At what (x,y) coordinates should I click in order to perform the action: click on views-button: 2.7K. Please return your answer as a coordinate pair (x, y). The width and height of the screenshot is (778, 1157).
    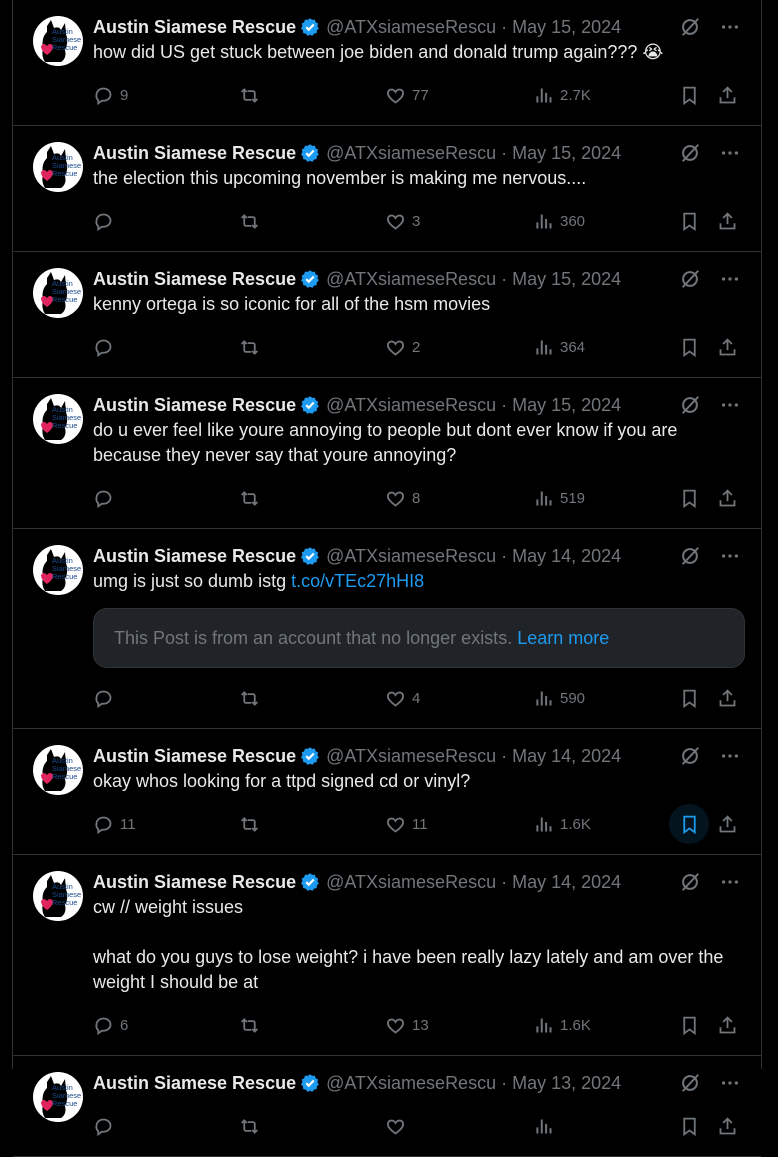
    Looking at the image, I should click on (562, 95).